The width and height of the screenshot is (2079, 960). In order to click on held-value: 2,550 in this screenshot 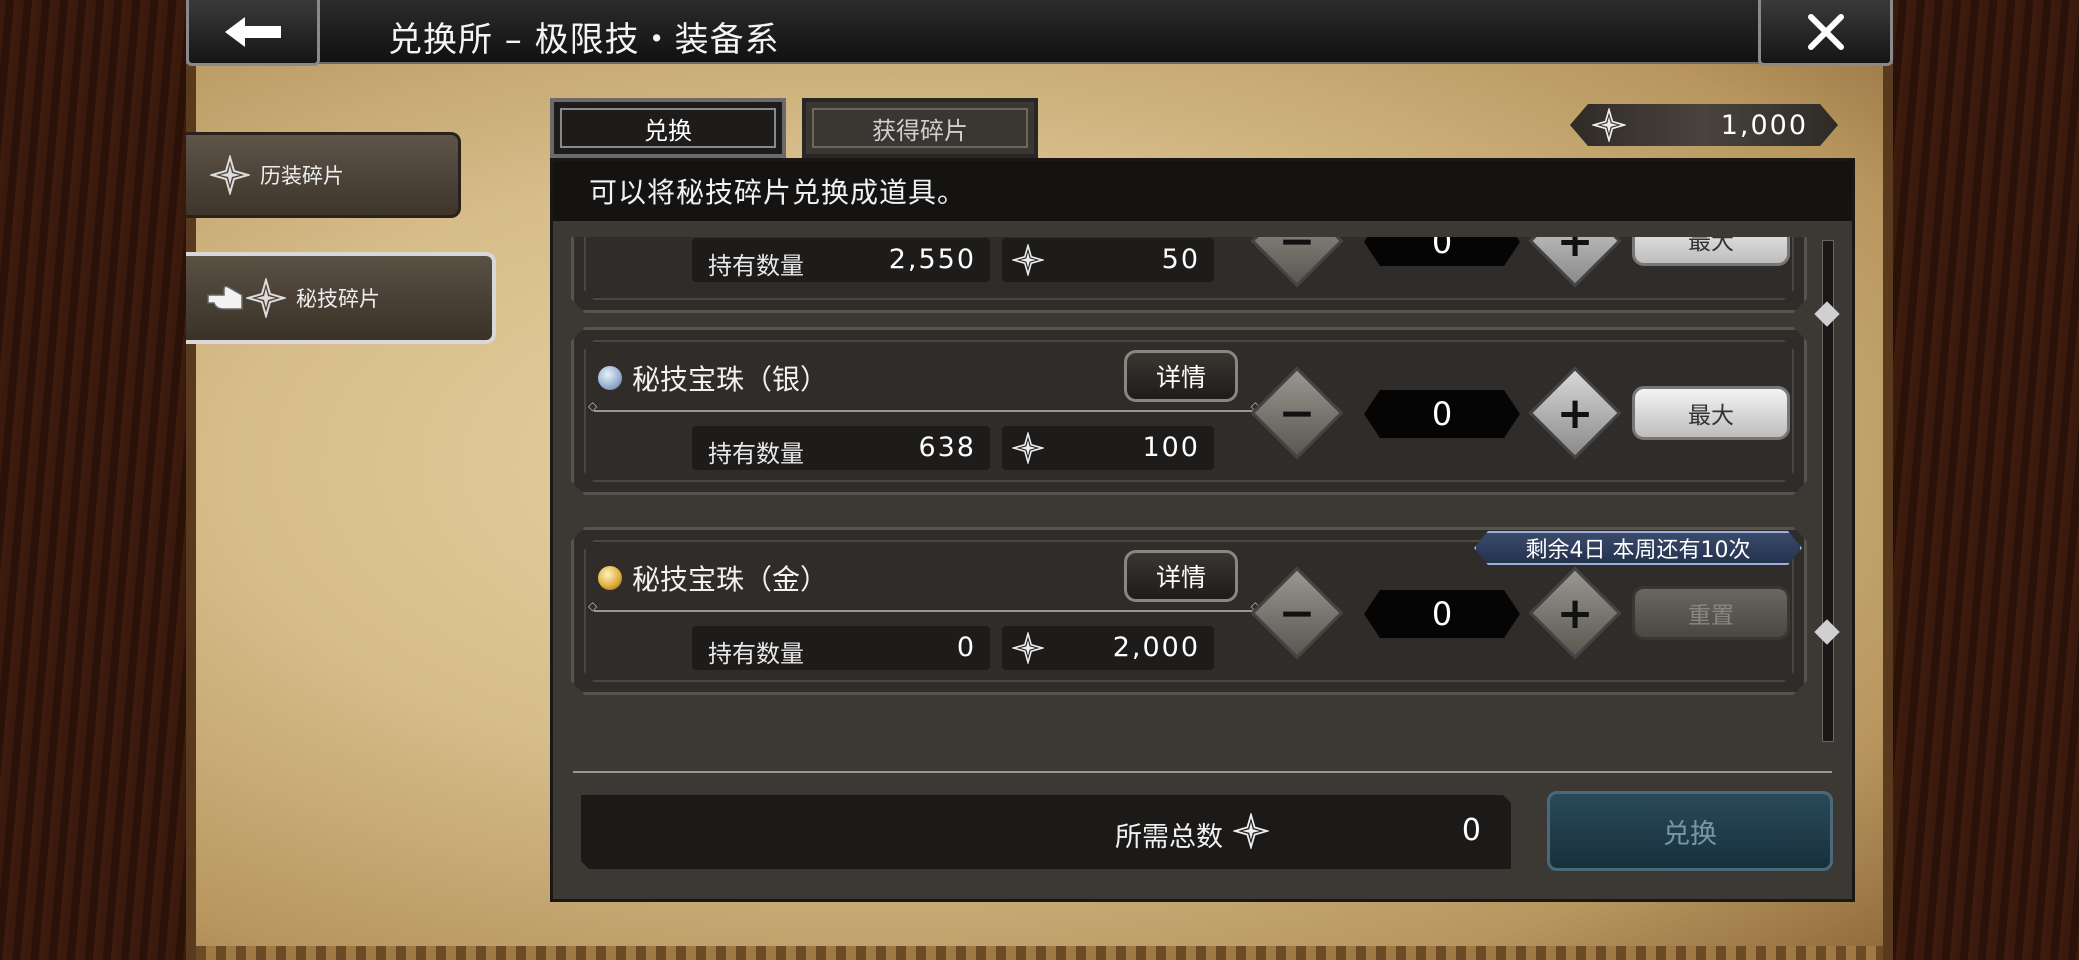, I will do `click(932, 259)`.